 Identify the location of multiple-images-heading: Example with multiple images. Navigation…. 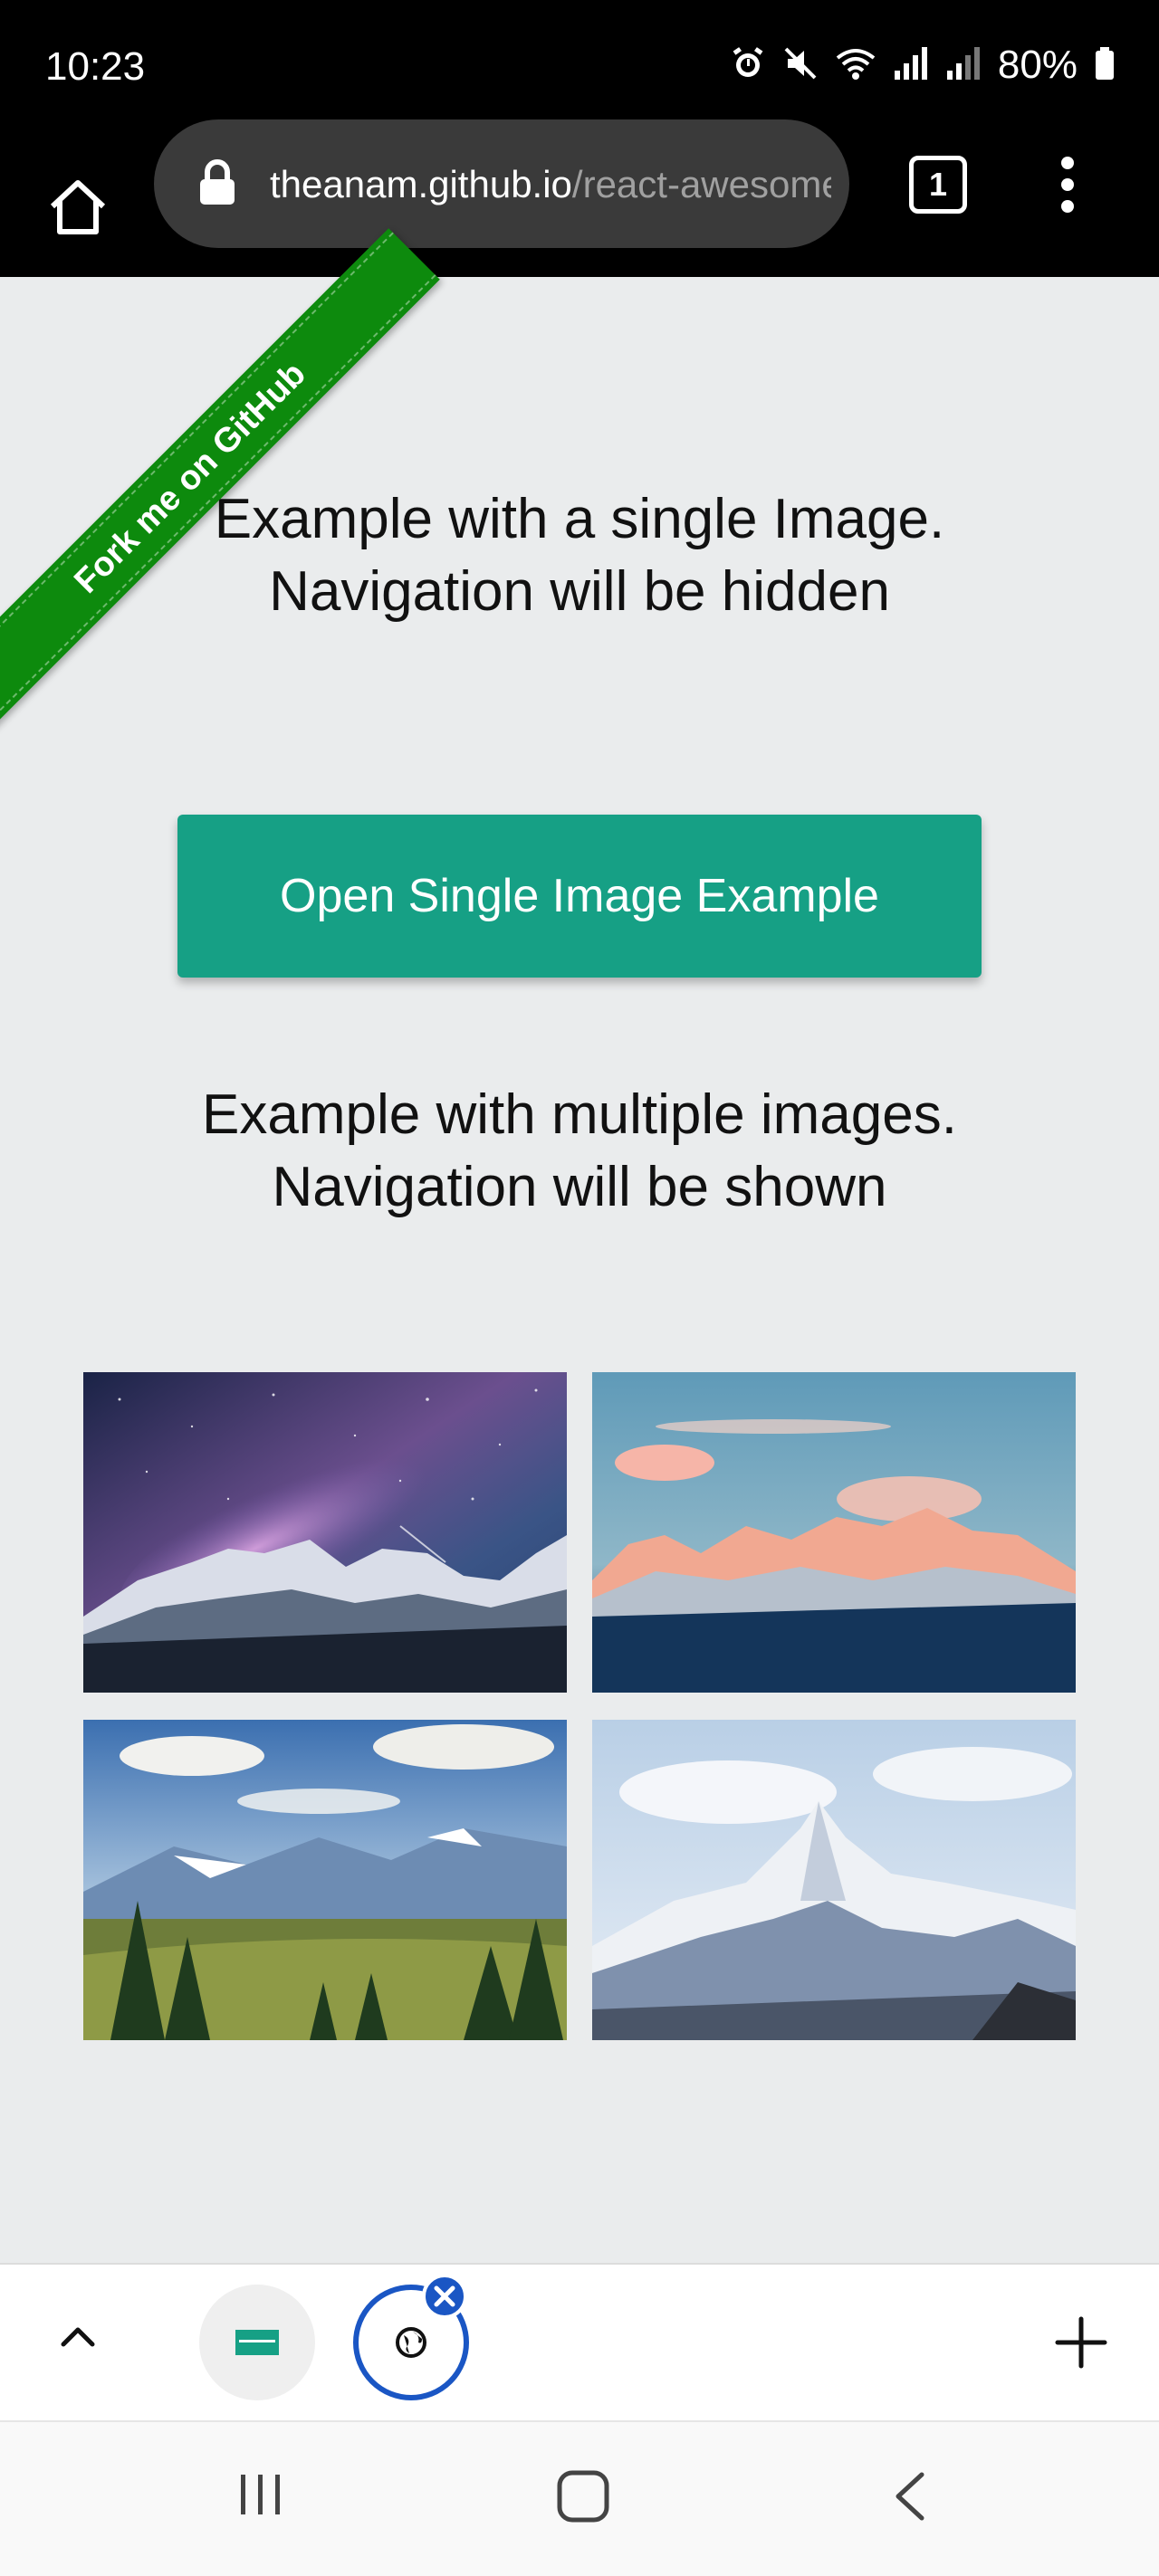
(579, 1151).